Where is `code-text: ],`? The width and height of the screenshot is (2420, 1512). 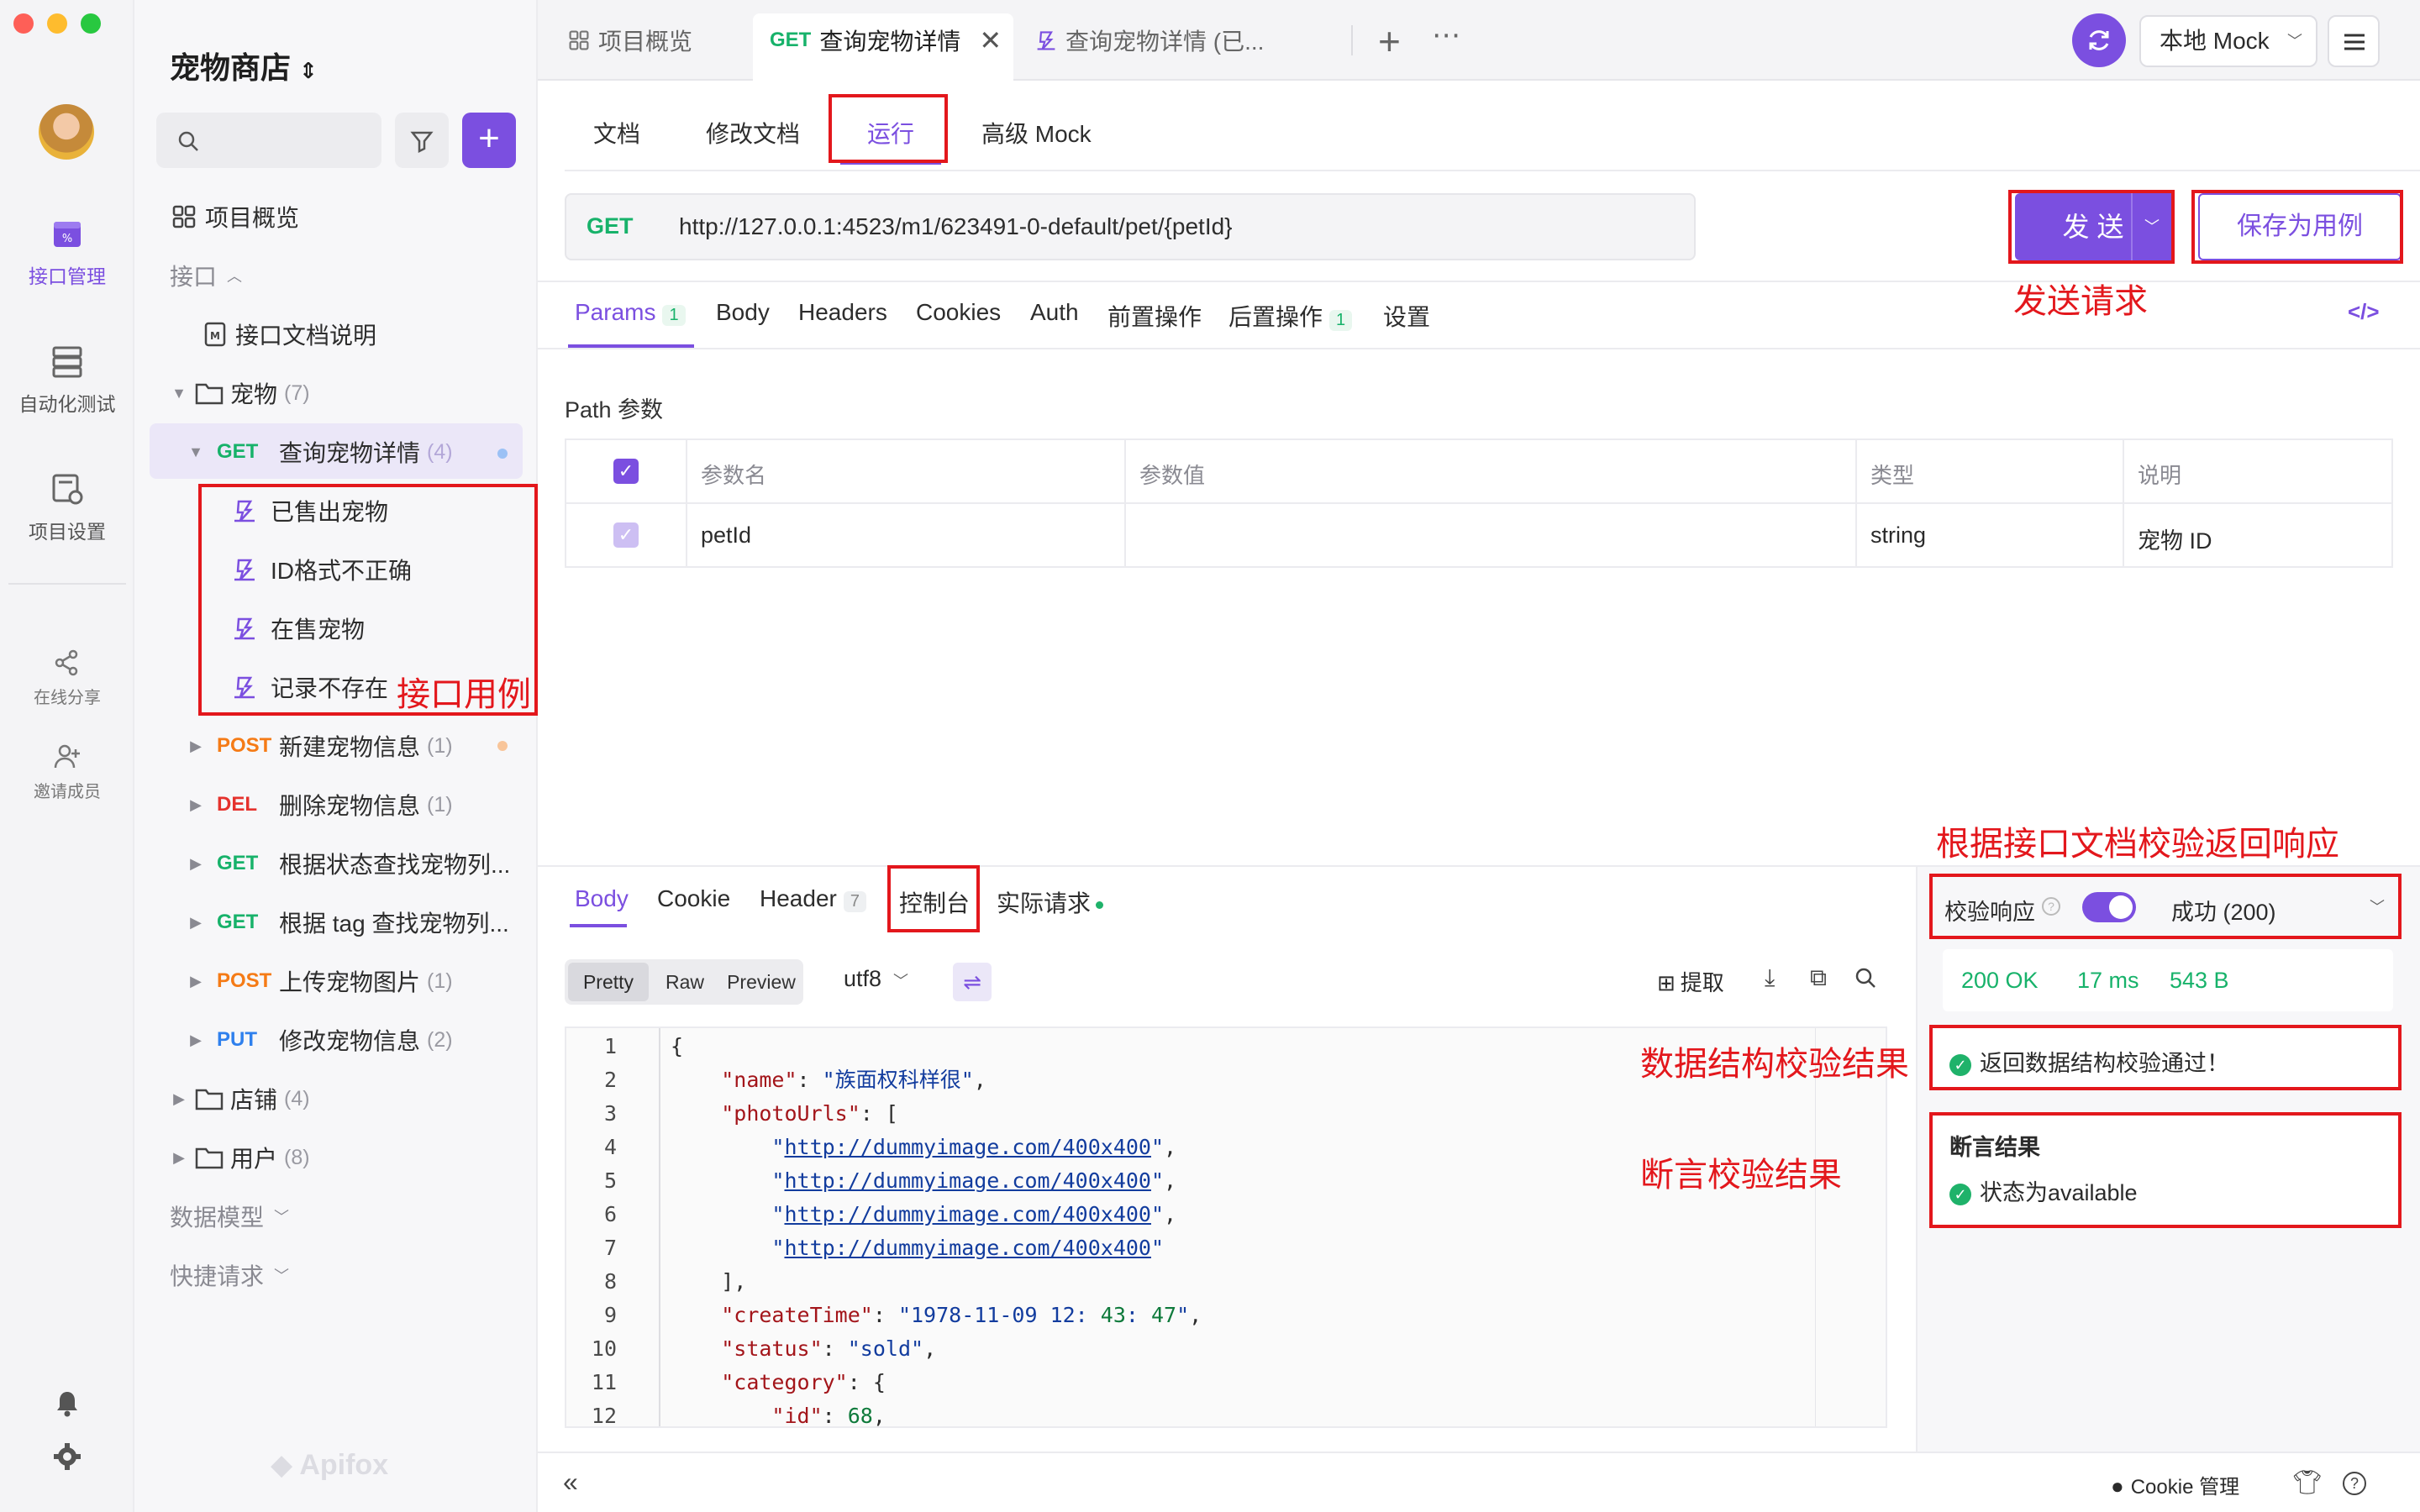 code-text: ], is located at coordinates (709, 1281).